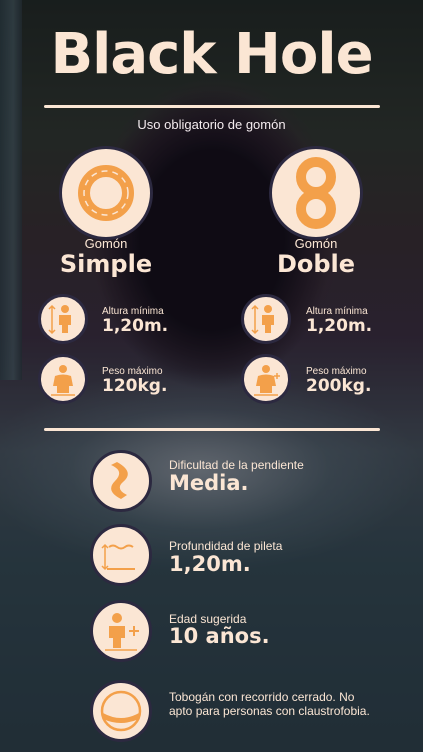  What do you see at coordinates (316, 193) in the screenshot?
I see `double-tube-icon` at bounding box center [316, 193].